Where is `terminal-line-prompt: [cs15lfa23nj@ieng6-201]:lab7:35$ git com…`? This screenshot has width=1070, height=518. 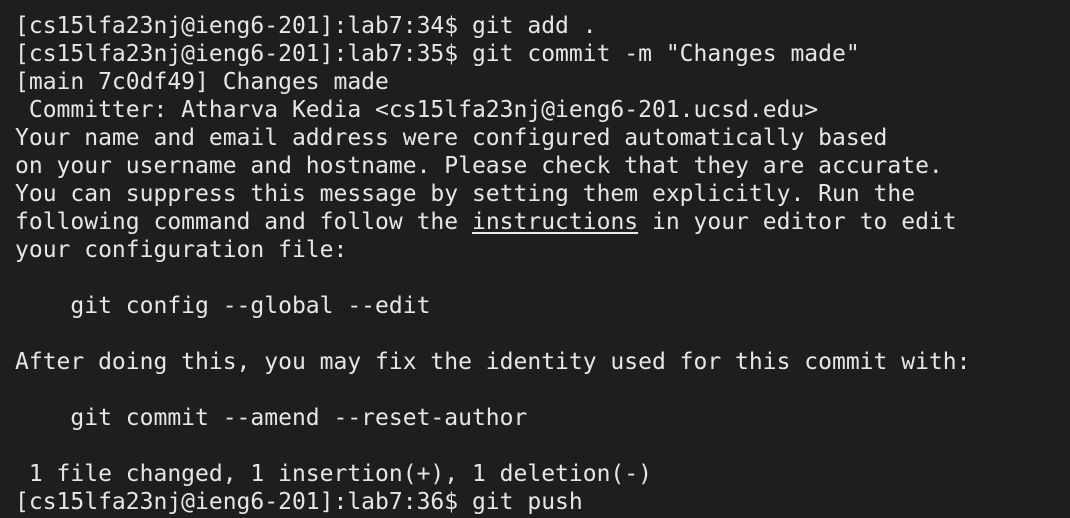
terminal-line-prompt: [cs15lfa23nj@ieng6-201]:lab7:35$ git com… is located at coordinates (437, 54).